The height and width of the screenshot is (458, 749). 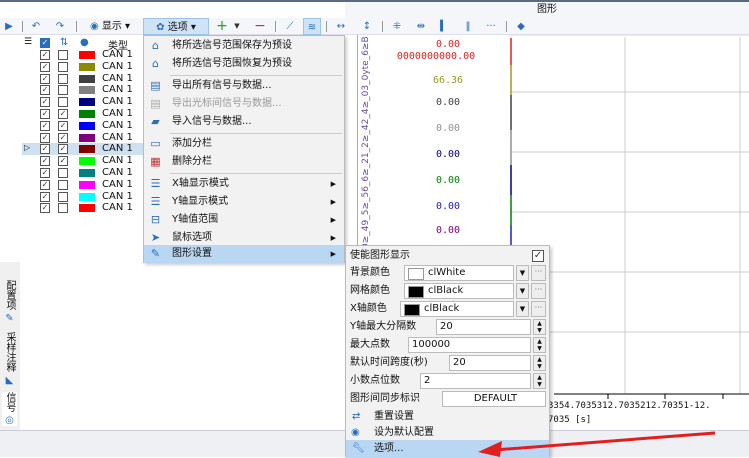 What do you see at coordinates (490, 363) in the screenshot?
I see `time-span-input: 20` at bounding box center [490, 363].